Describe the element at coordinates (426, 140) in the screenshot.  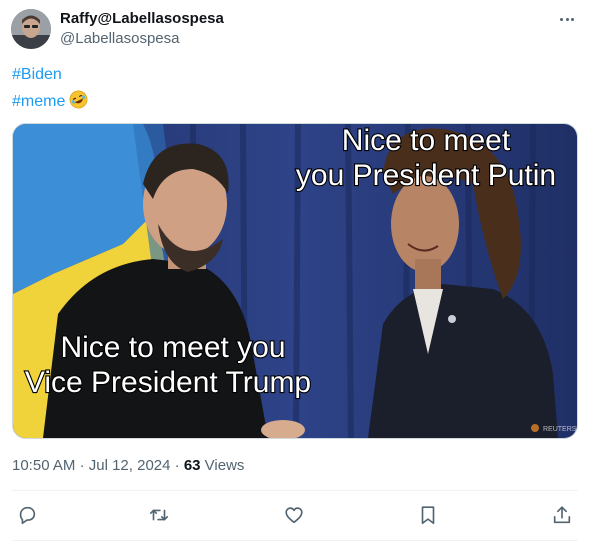
I see `caption-top-line-1: Nice to meet` at that location.